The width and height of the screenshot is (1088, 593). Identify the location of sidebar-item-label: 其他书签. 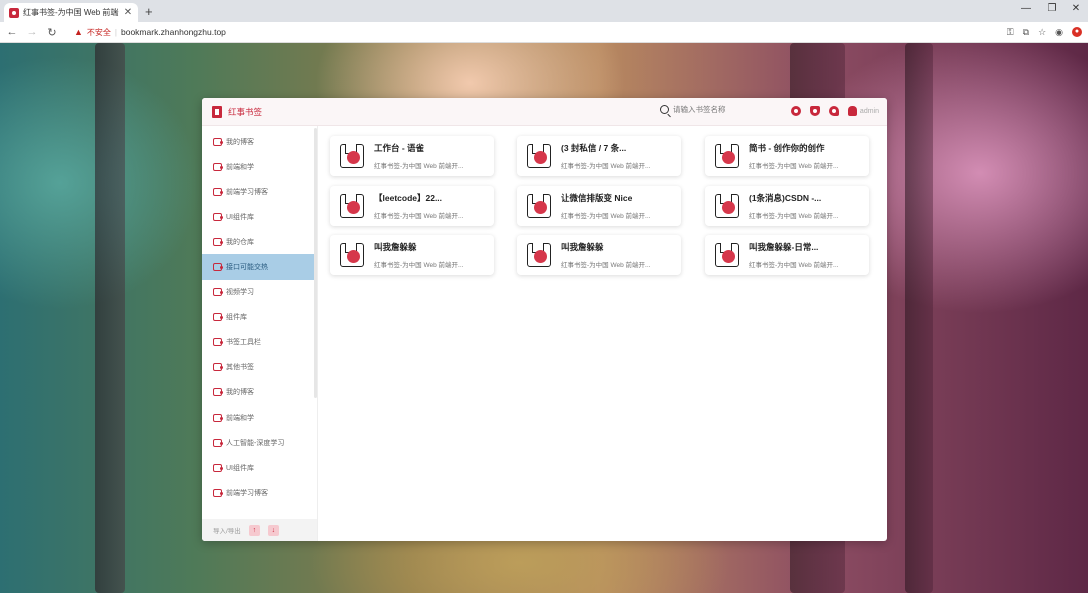
(240, 368).